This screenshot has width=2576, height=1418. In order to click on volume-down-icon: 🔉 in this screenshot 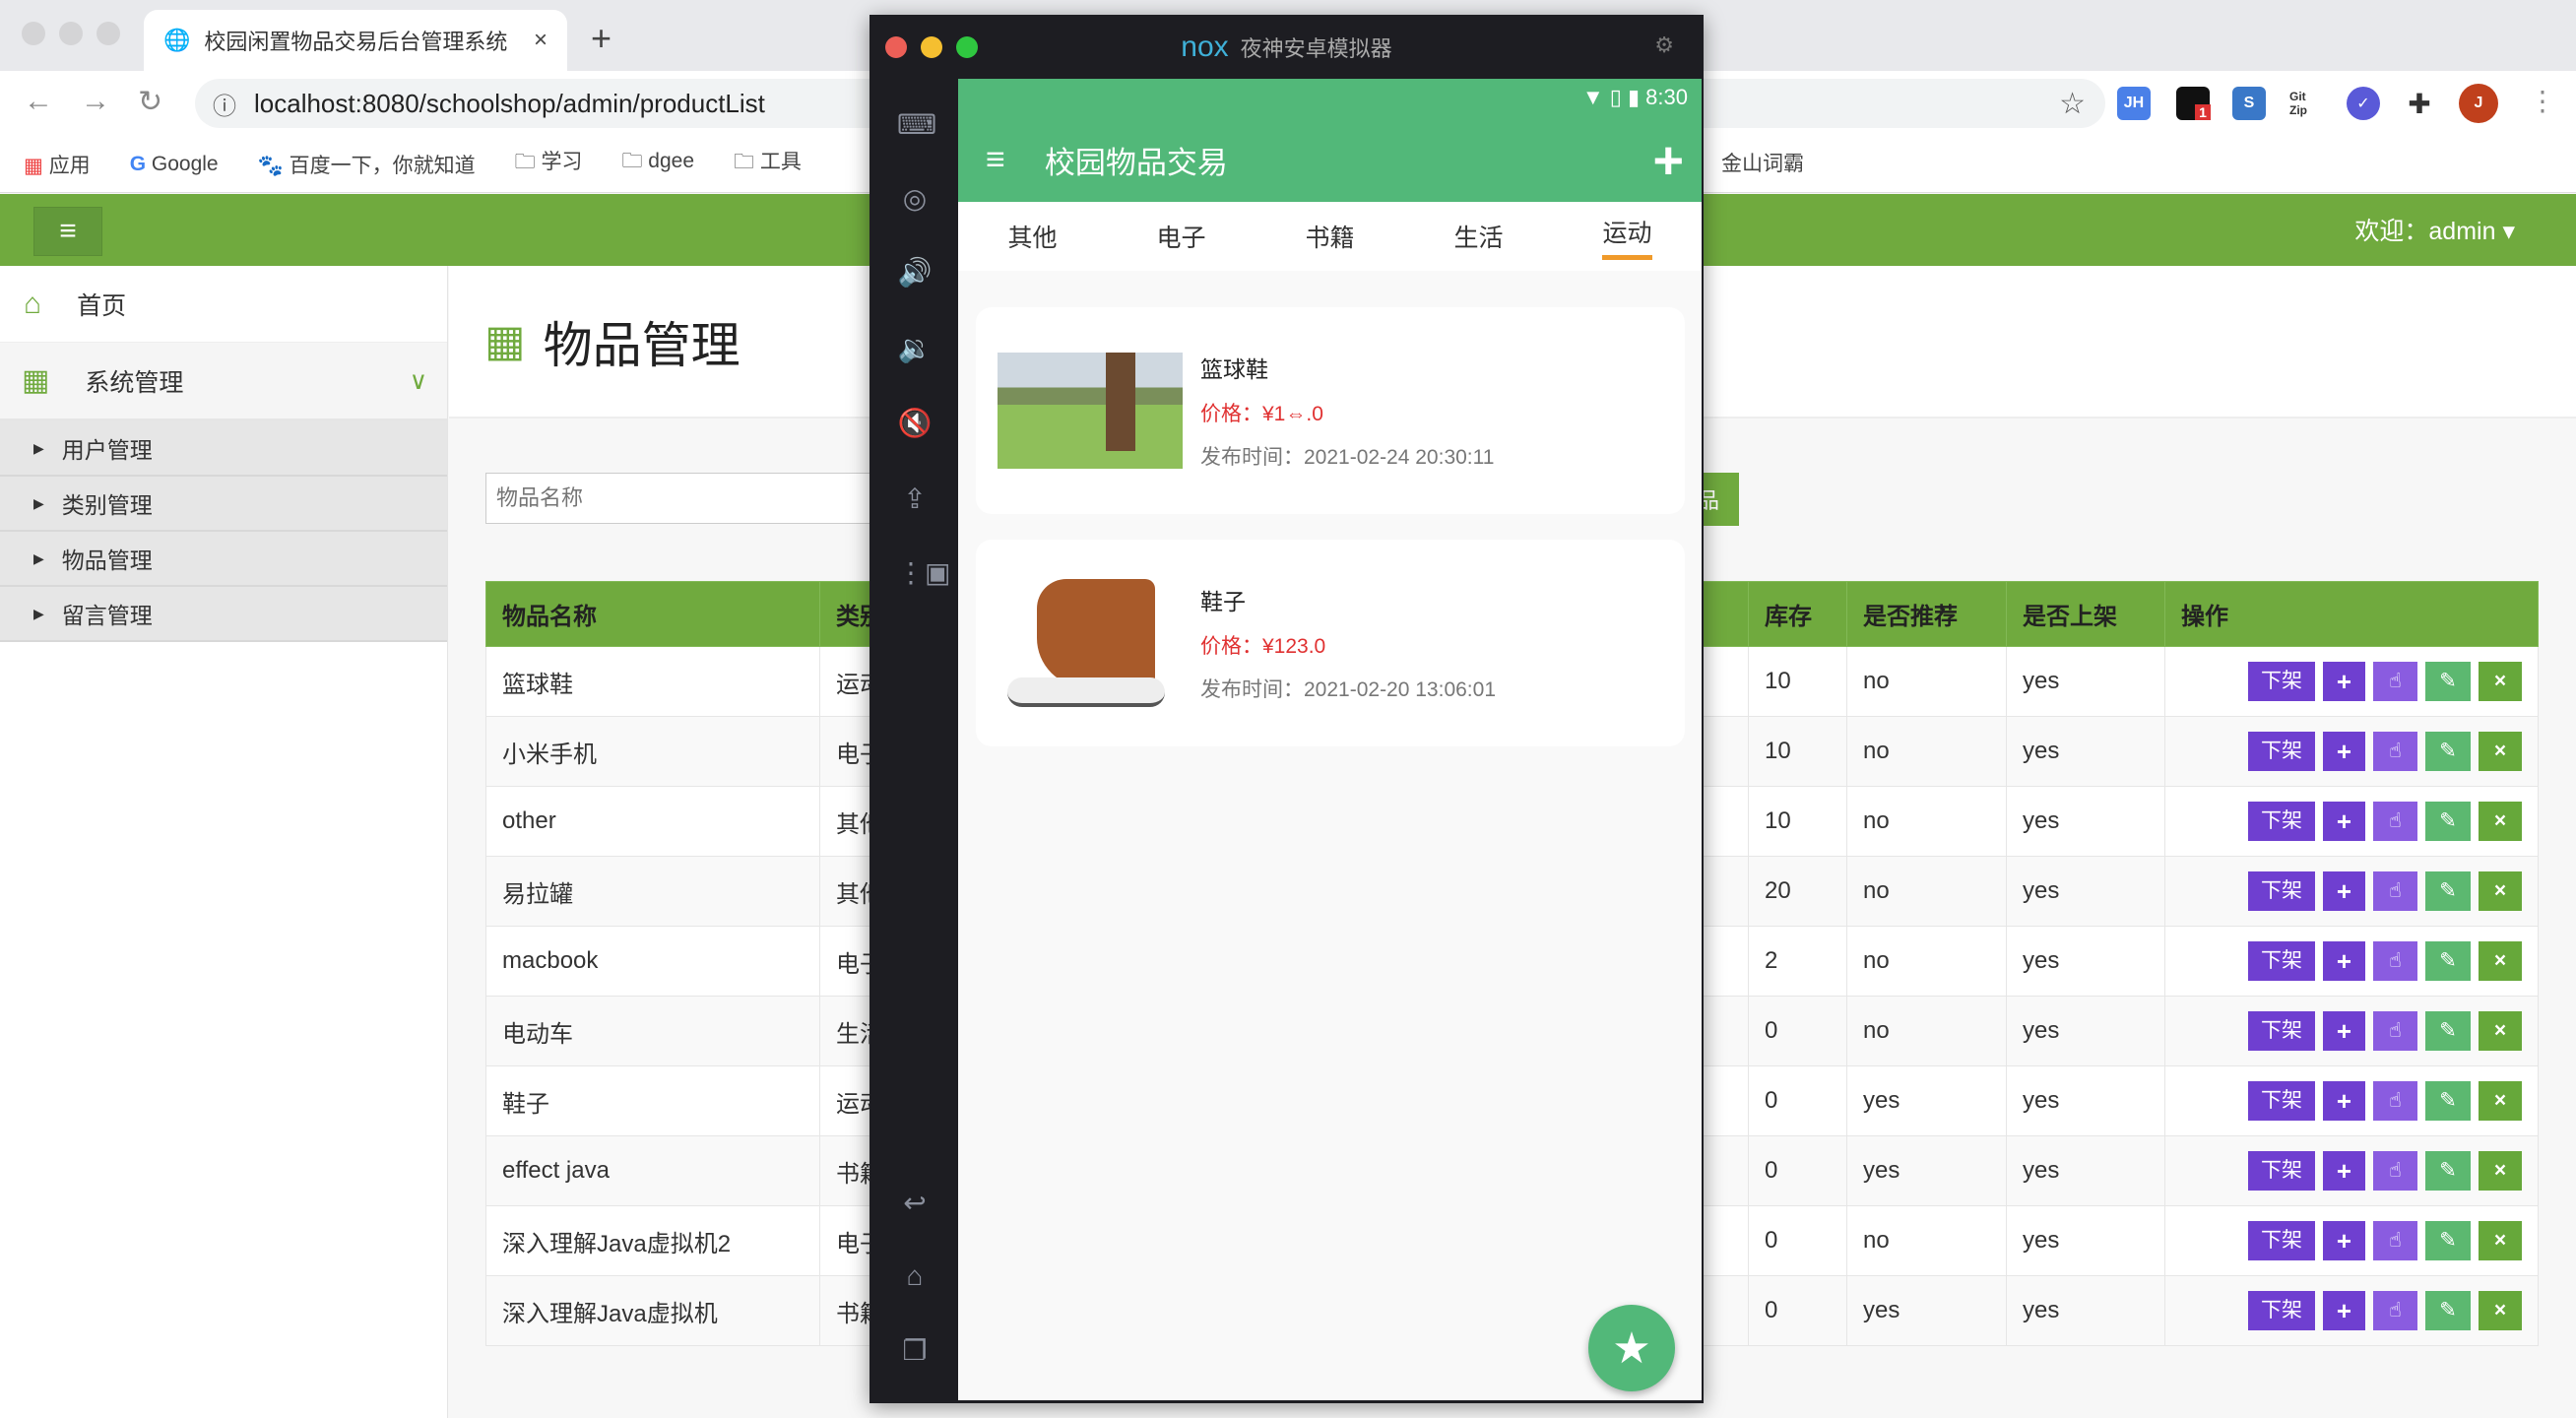, I will do `click(915, 349)`.